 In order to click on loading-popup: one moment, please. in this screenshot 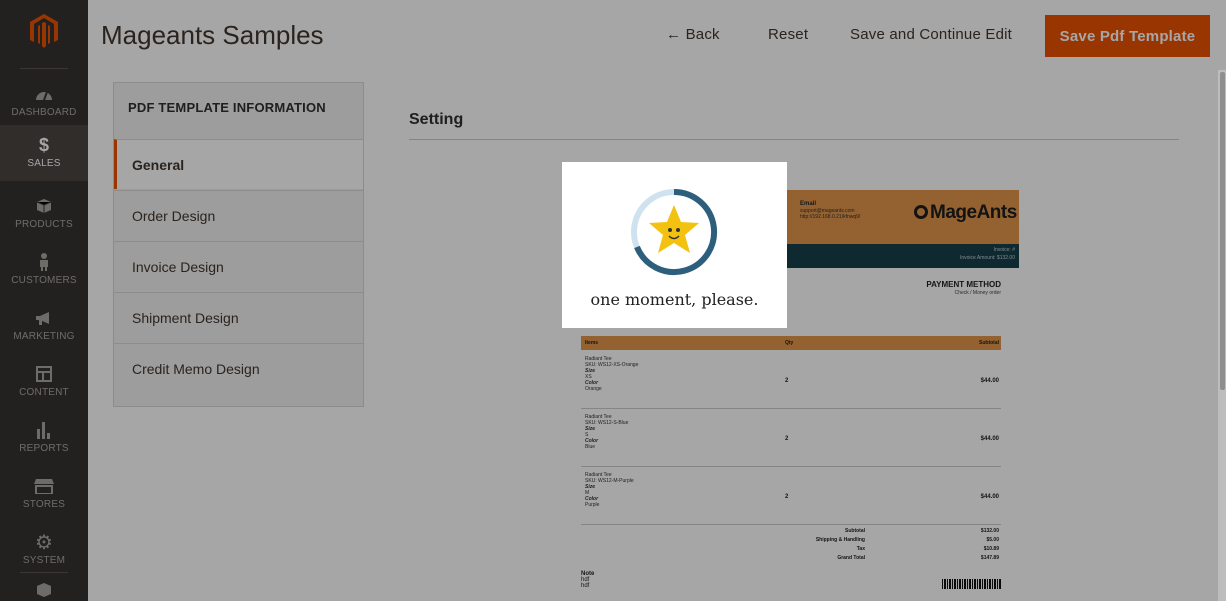, I will do `click(674, 245)`.